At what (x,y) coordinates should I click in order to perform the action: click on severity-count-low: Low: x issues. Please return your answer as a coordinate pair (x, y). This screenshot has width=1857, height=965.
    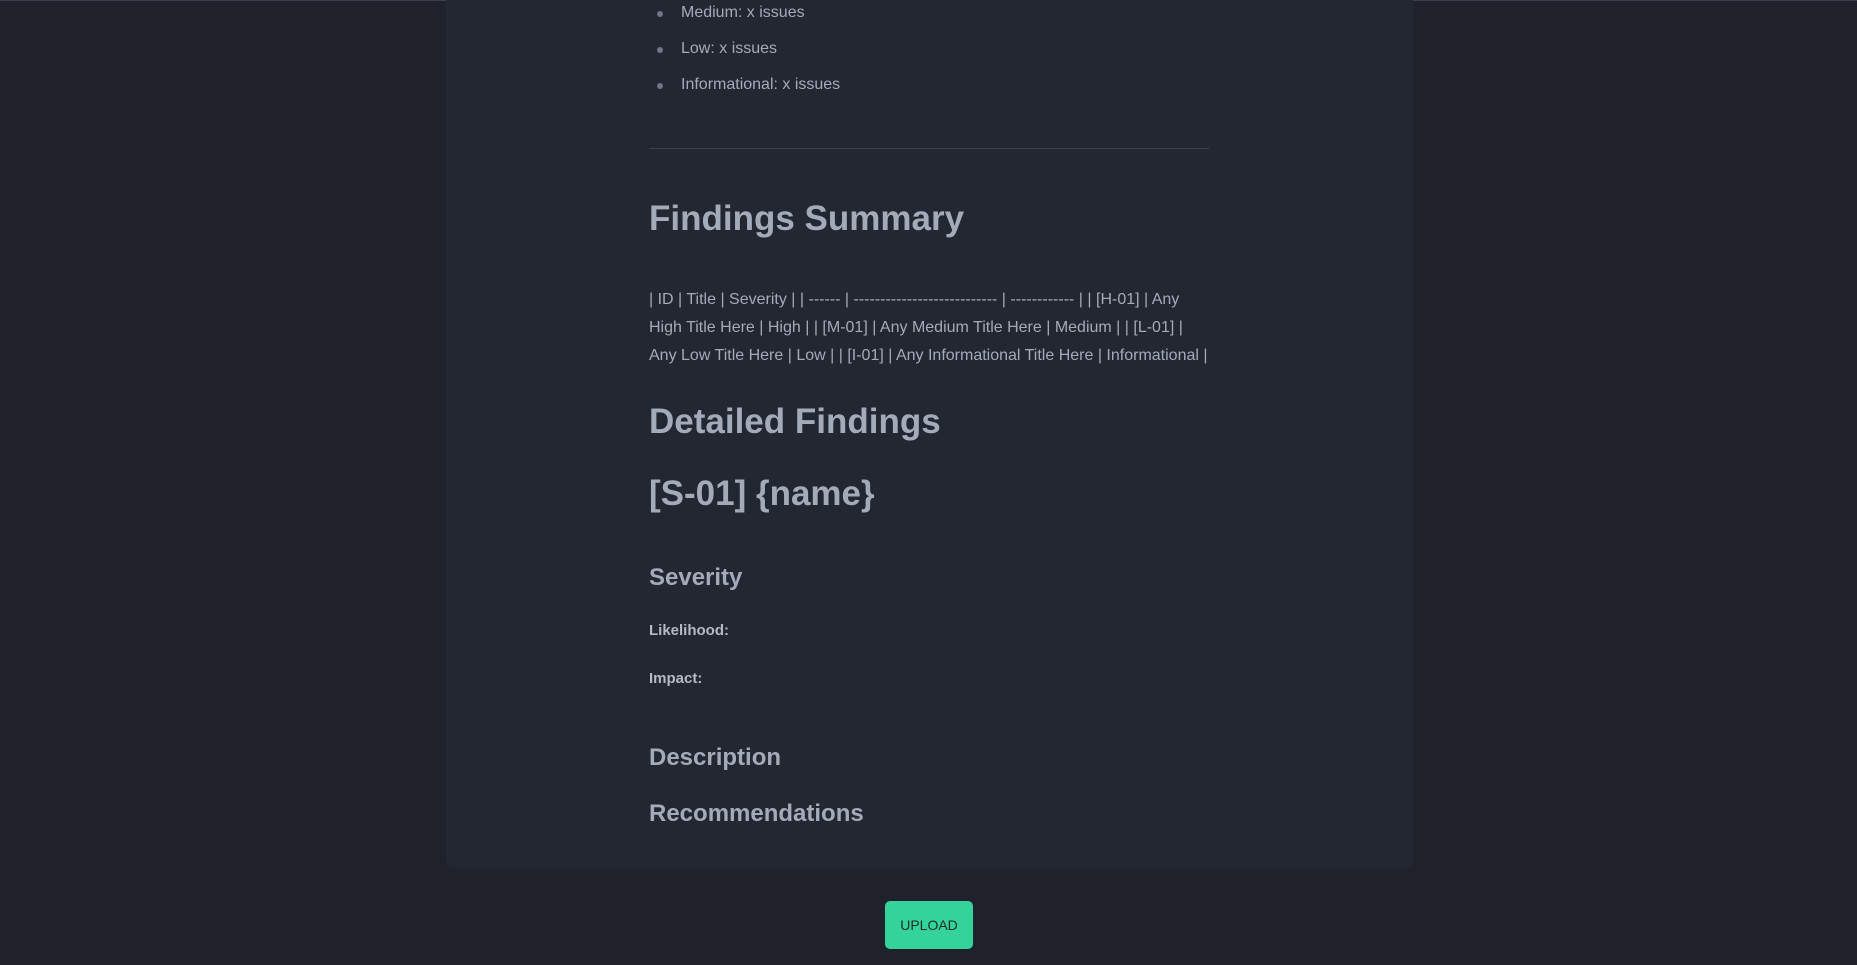
    Looking at the image, I should click on (729, 48).